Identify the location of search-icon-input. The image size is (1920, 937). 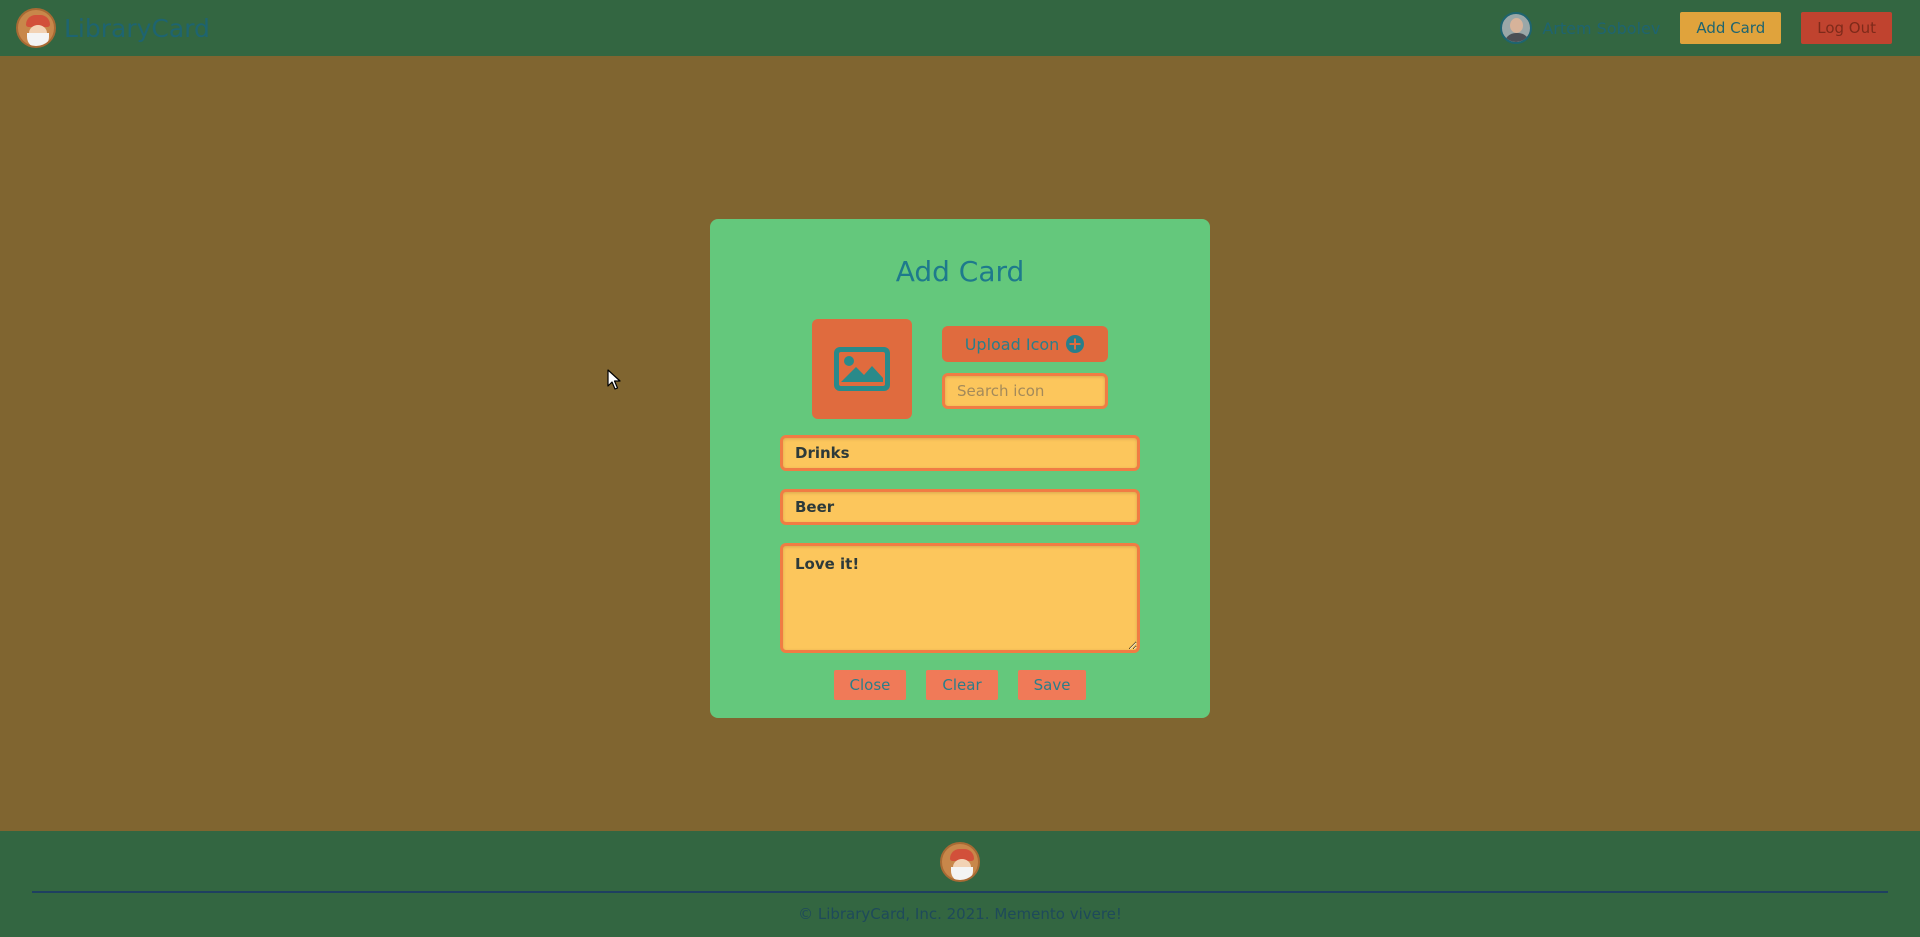
(1025, 391).